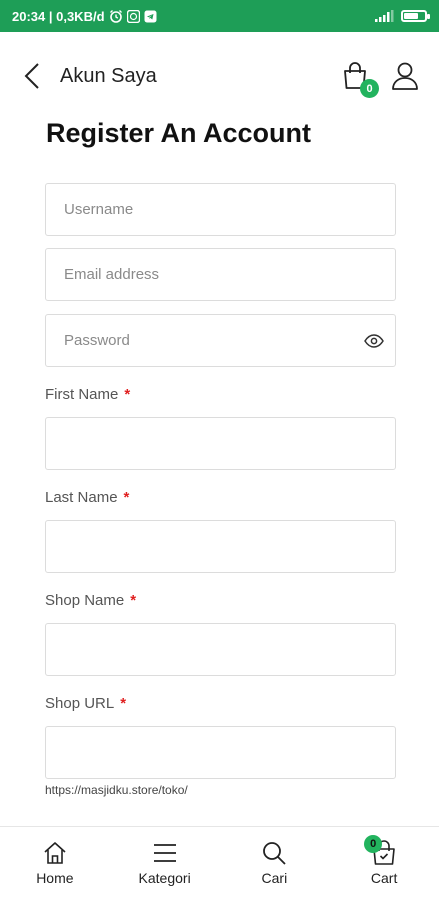  I want to click on chevron-left-icon, so click(31, 76).